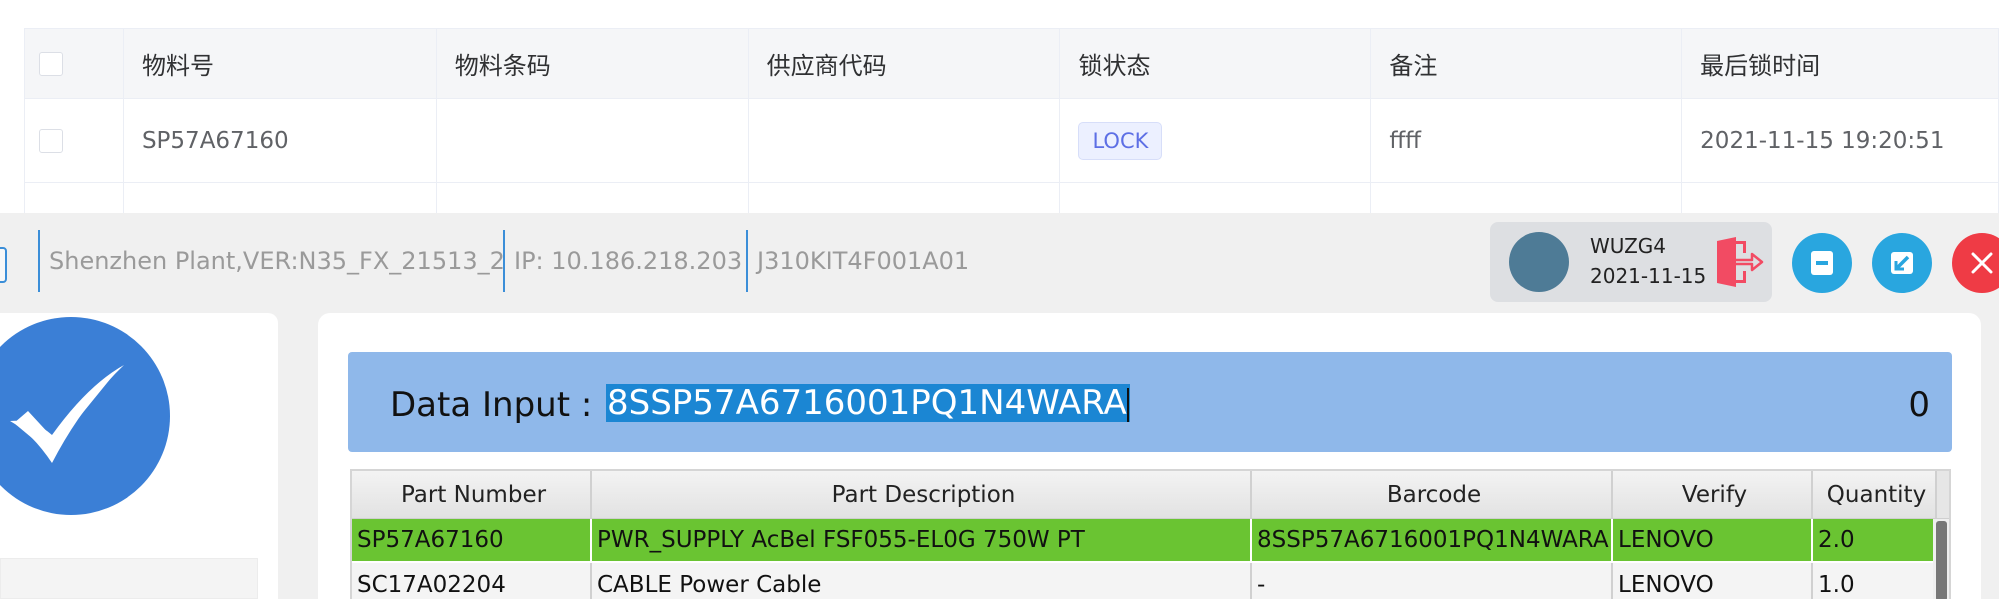 The height and width of the screenshot is (599, 1999). I want to click on row-checkbox, so click(51, 140).